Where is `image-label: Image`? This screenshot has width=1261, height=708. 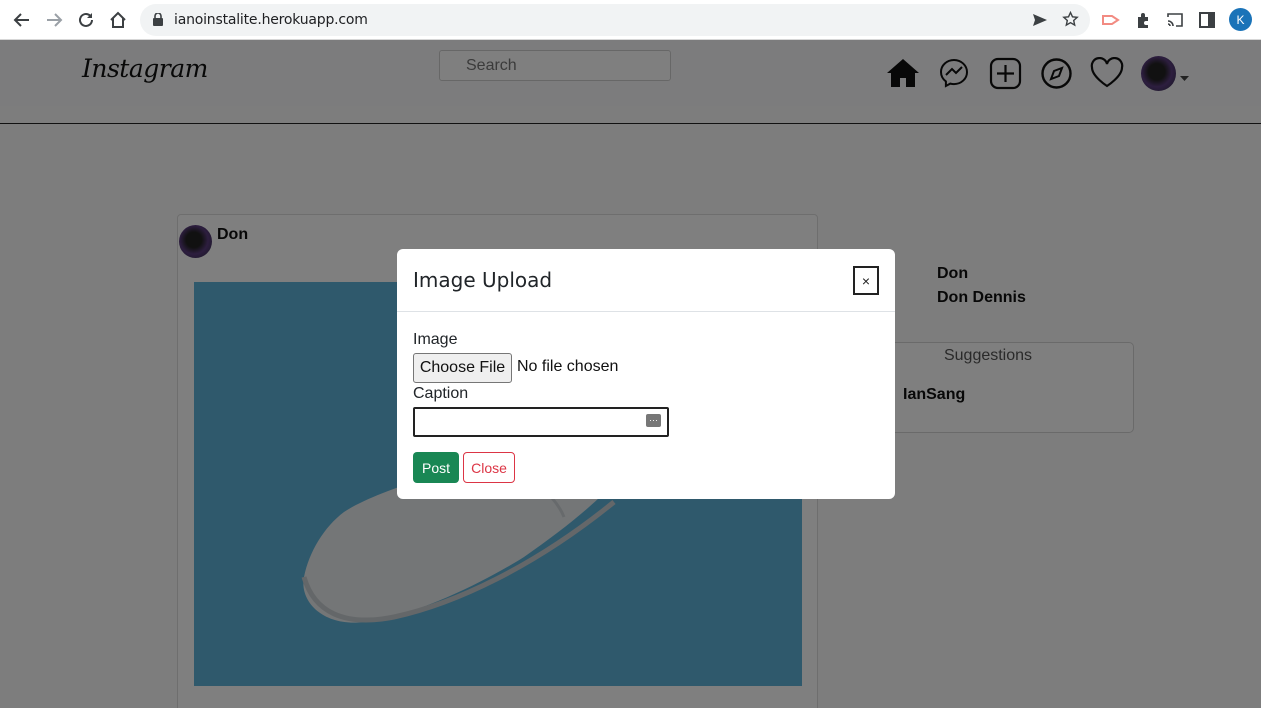
image-label: Image is located at coordinates (435, 339).